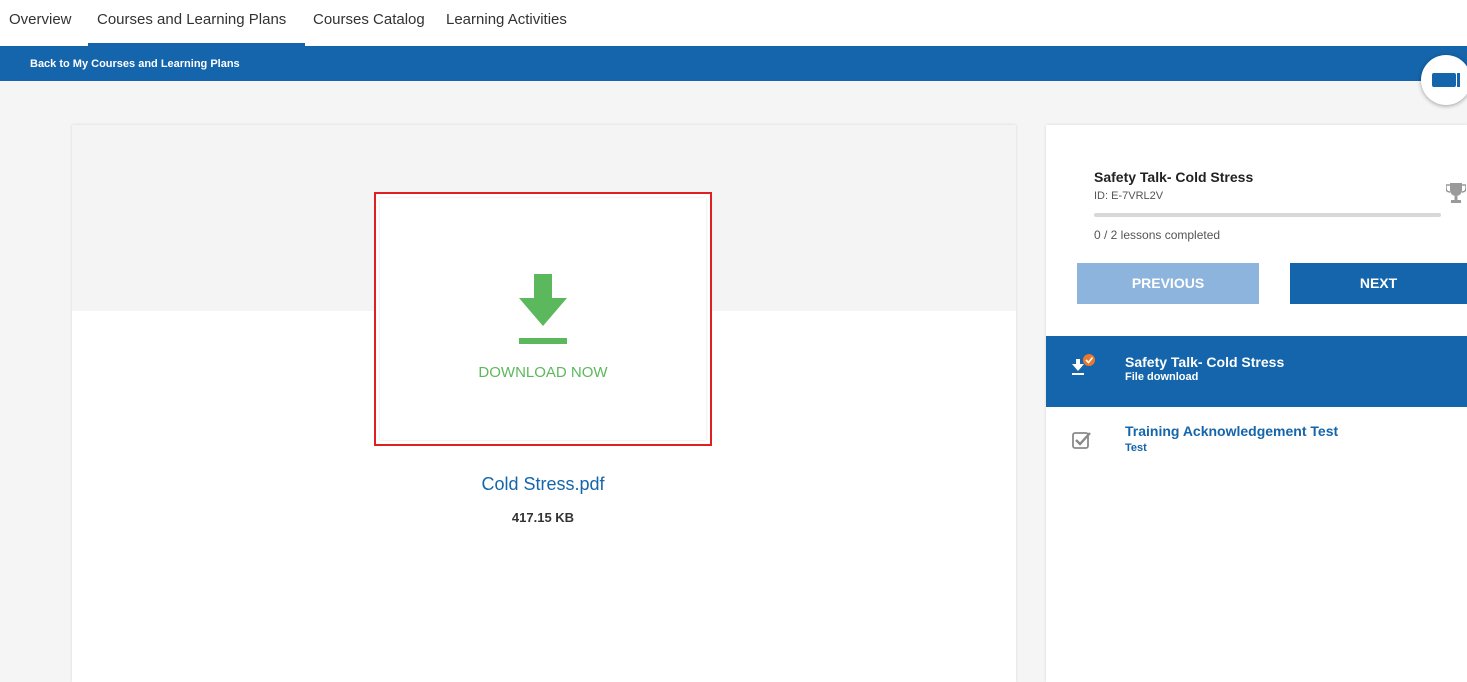 The width and height of the screenshot is (1467, 682). Describe the element at coordinates (543, 309) in the screenshot. I see `download-arrow-icon` at that location.